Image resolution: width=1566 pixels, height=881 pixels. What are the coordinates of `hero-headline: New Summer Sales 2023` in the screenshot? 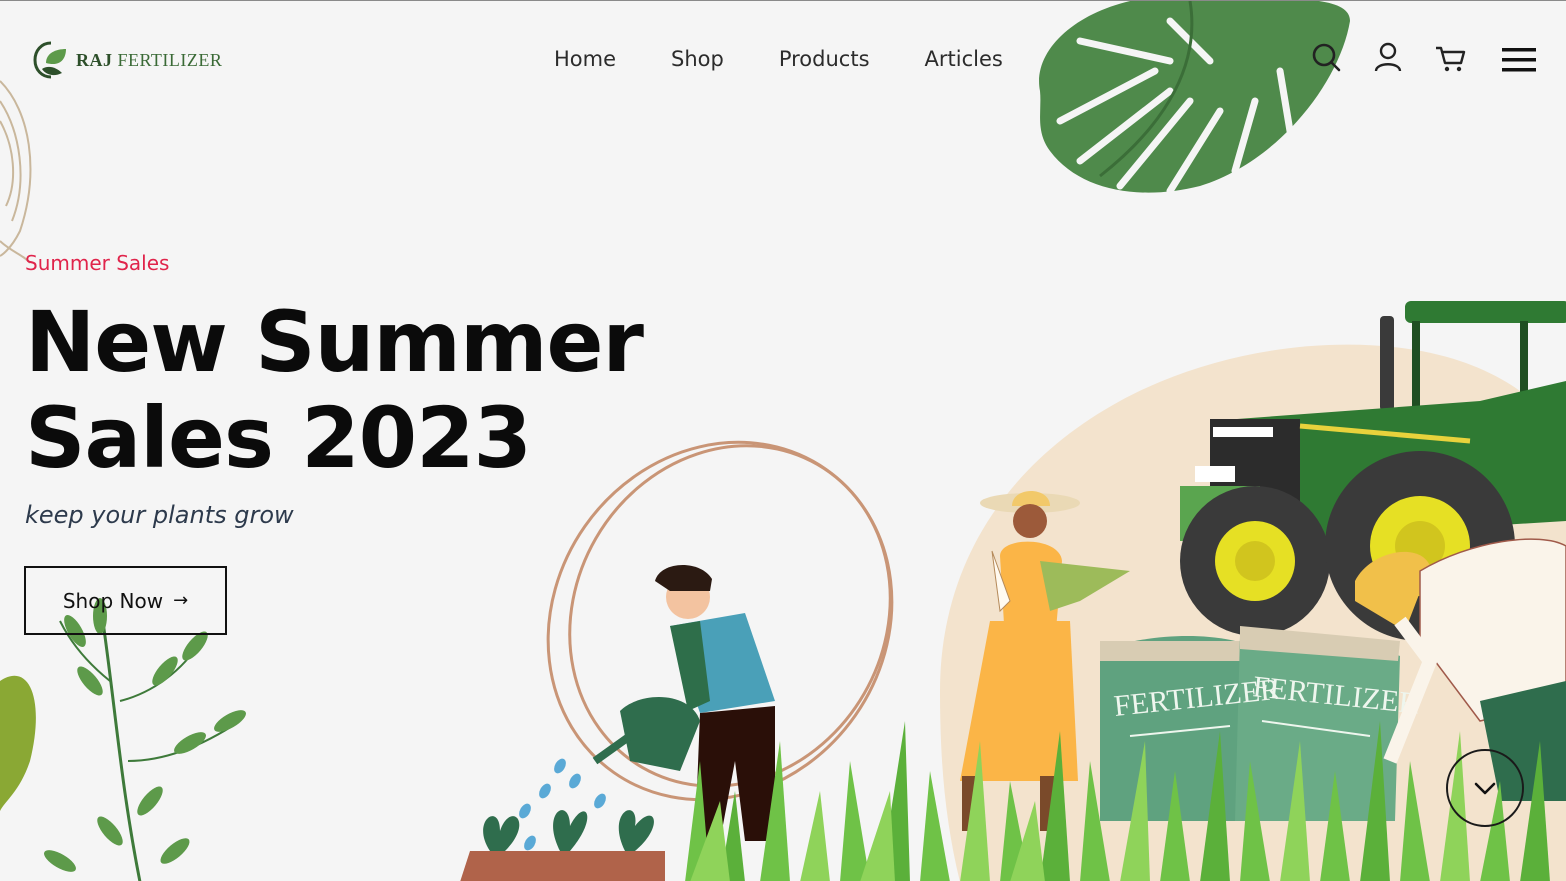 It's located at (334, 390).